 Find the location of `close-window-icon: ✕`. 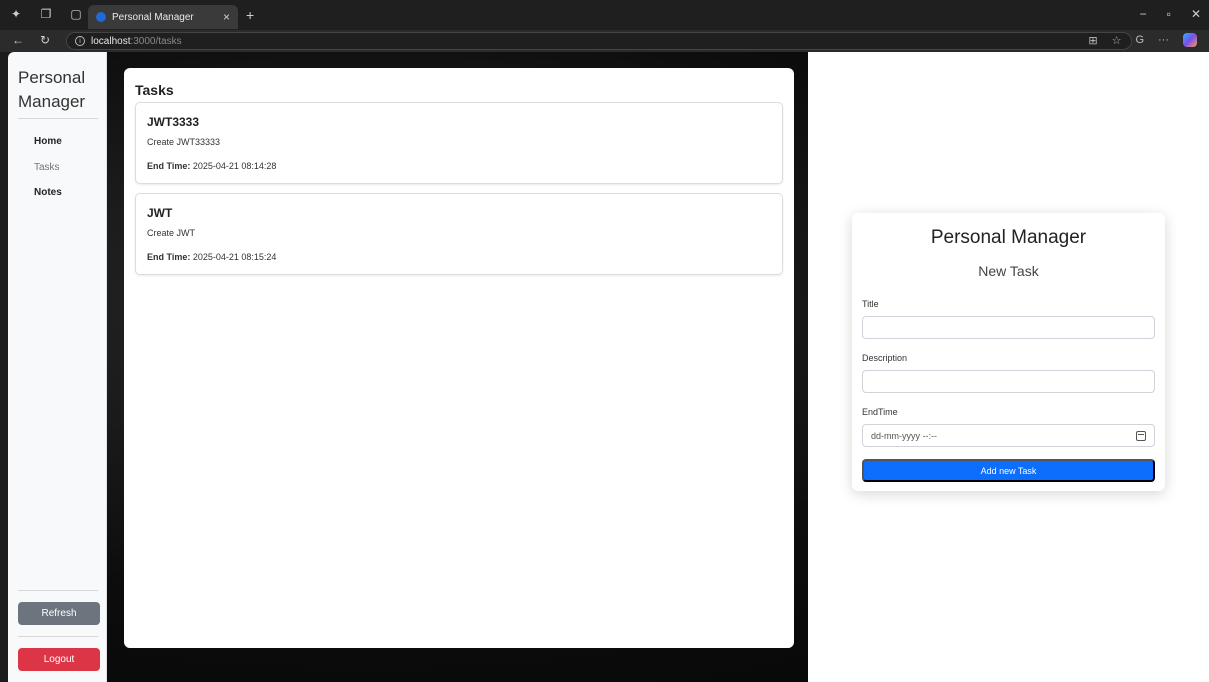

close-window-icon: ✕ is located at coordinates (1196, 14).